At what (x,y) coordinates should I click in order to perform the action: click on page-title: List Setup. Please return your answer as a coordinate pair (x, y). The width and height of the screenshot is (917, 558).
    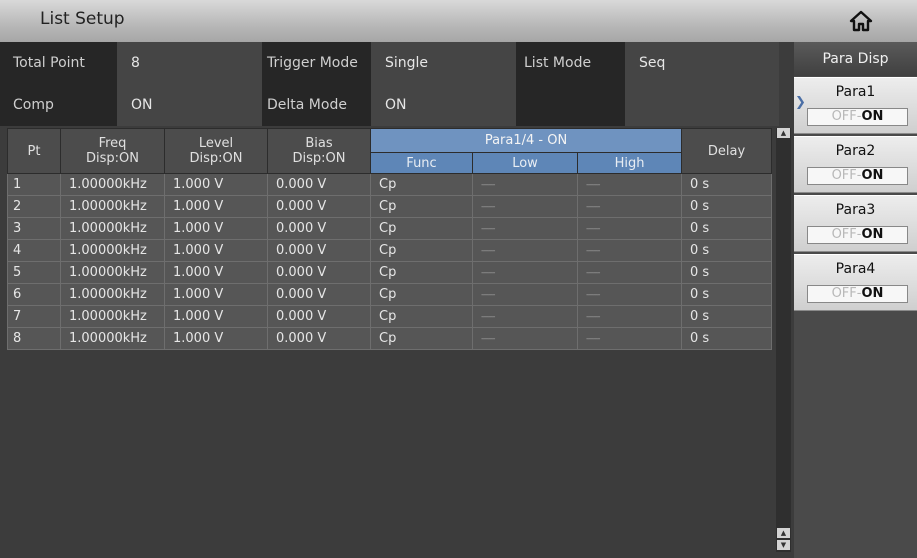
    Looking at the image, I should click on (82, 19).